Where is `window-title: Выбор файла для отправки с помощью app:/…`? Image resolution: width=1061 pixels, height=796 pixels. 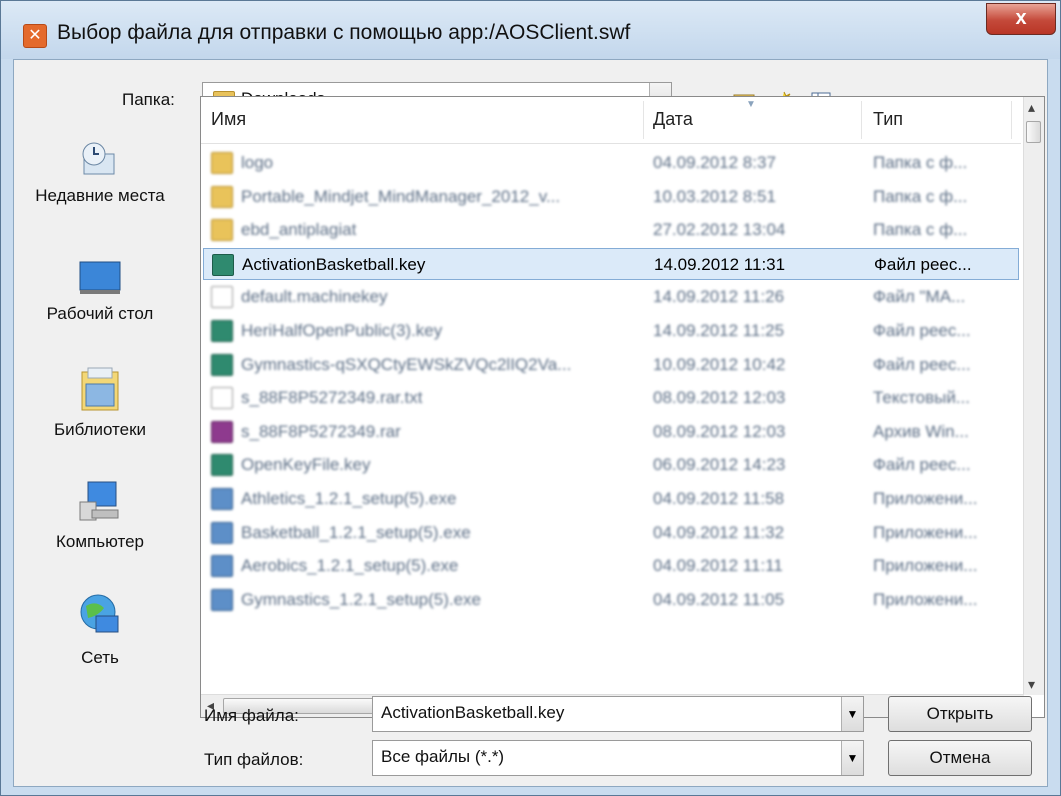 window-title: Выбор файла для отправки с помощью app:/… is located at coordinates (344, 32).